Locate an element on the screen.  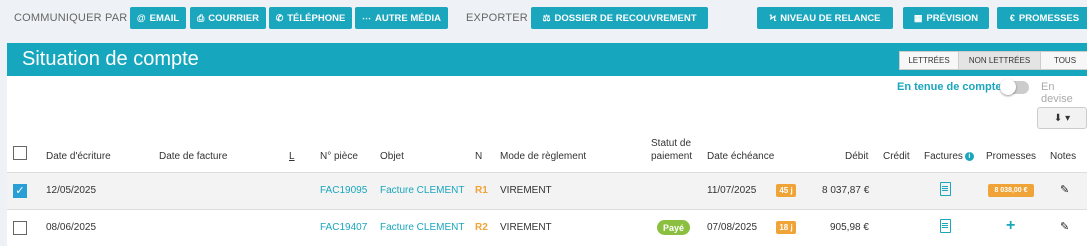
col-echeance: Date échéance is located at coordinates (740, 156).